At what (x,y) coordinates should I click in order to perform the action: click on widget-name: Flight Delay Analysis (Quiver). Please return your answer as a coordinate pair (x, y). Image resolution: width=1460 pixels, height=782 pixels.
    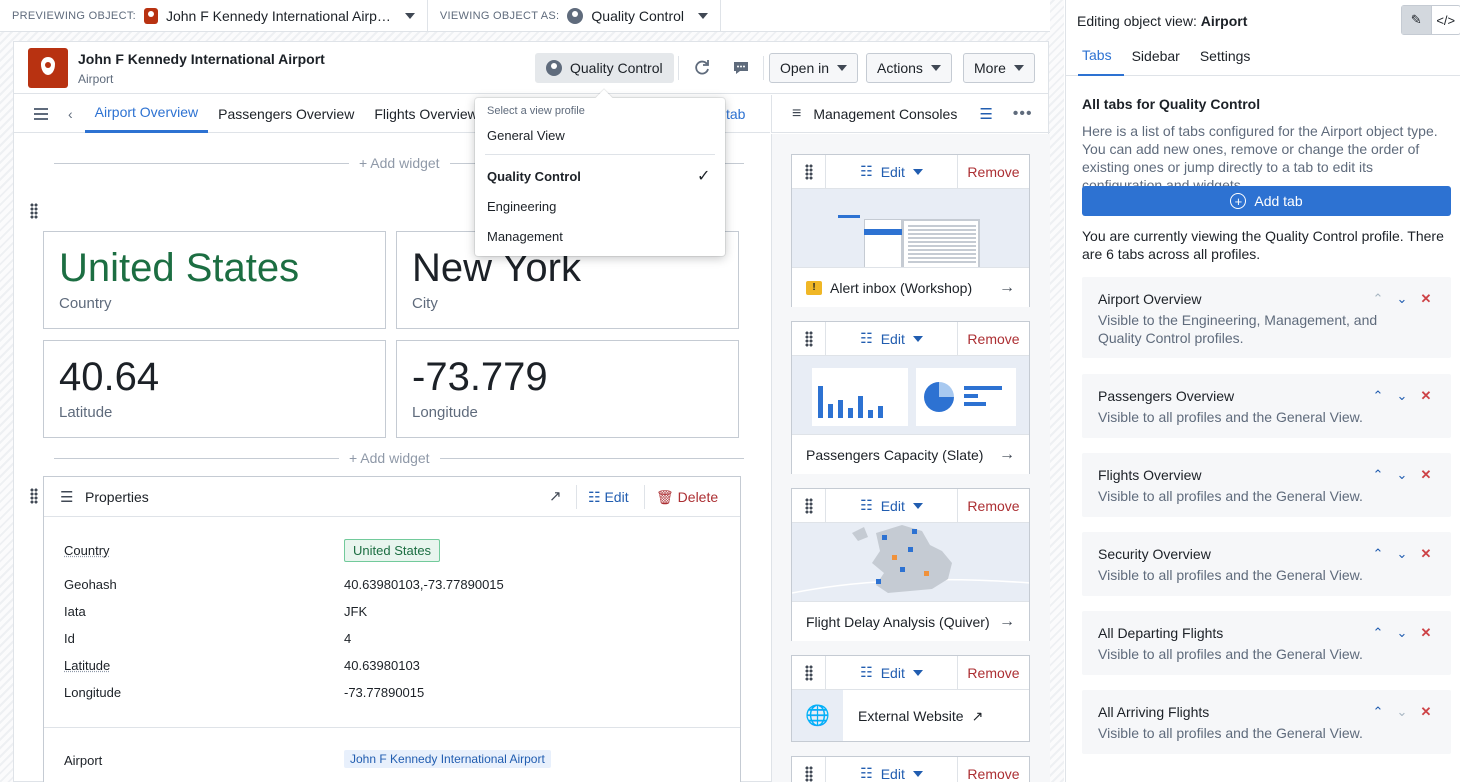
    Looking at the image, I should click on (898, 621).